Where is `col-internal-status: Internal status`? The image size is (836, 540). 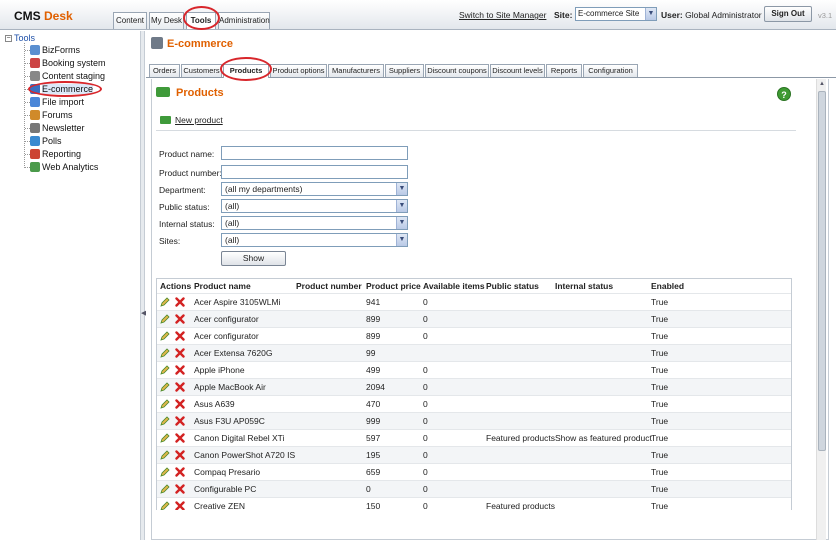
col-internal-status: Internal status is located at coordinates (584, 286).